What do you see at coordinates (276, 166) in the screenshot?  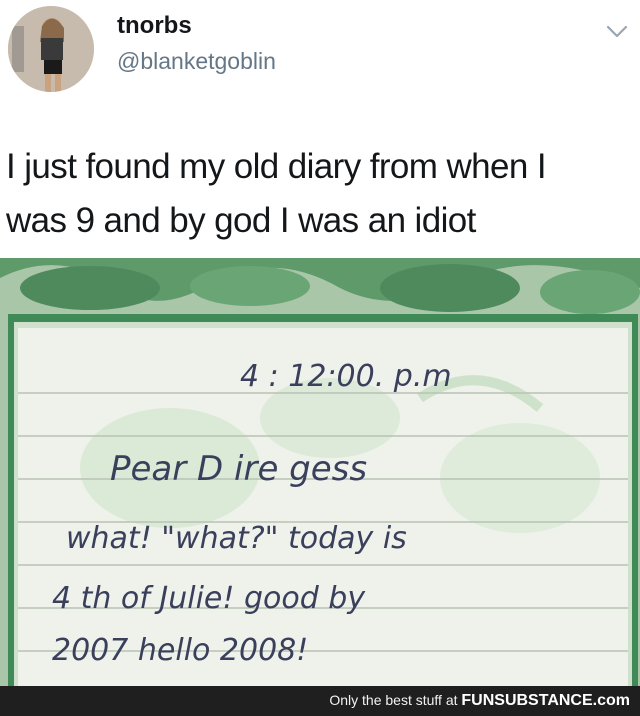 I see `tweet-text-line: I just found my old diary from when I` at bounding box center [276, 166].